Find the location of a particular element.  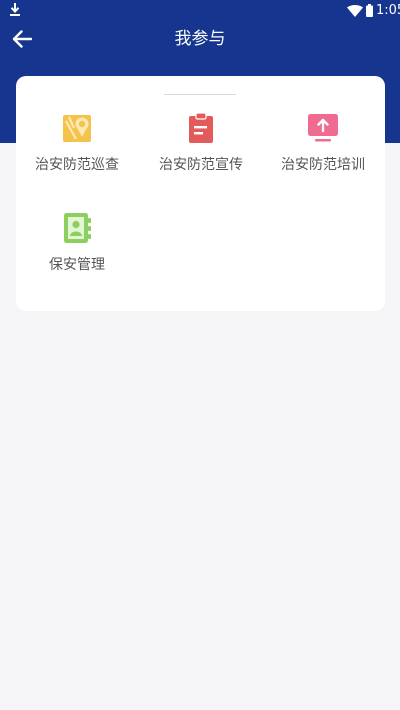

menu-item-patrol: 治安防范巡查 is located at coordinates (76, 153).